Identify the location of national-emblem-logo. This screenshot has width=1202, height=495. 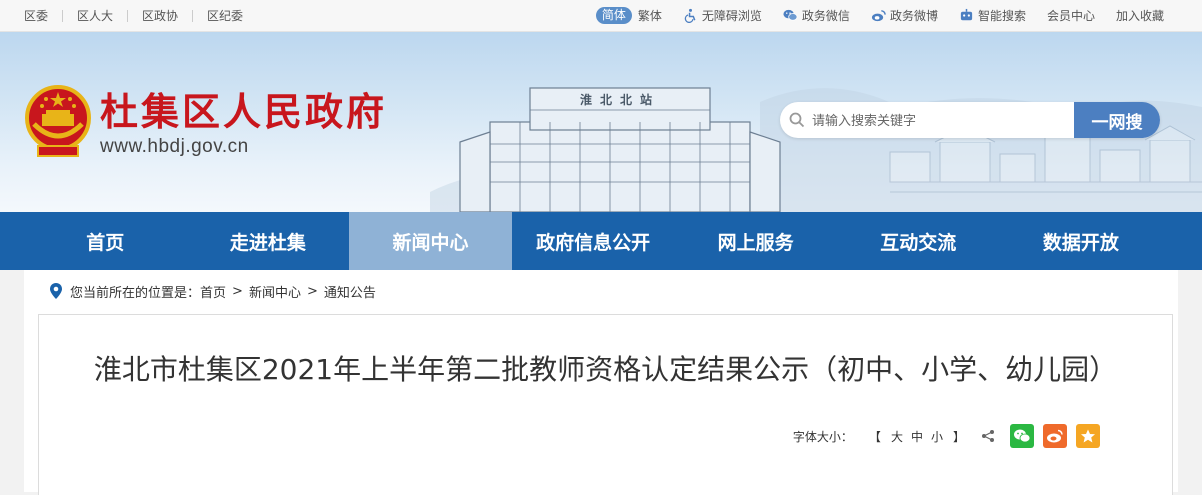
(58, 121).